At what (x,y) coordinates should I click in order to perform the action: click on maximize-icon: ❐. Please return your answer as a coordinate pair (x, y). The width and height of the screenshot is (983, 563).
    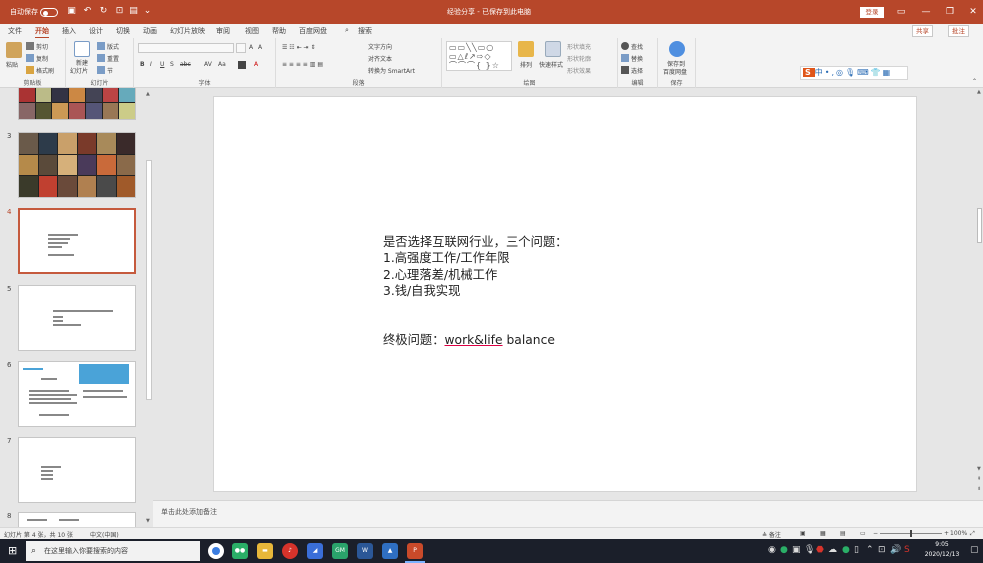
    Looking at the image, I should click on (950, 12).